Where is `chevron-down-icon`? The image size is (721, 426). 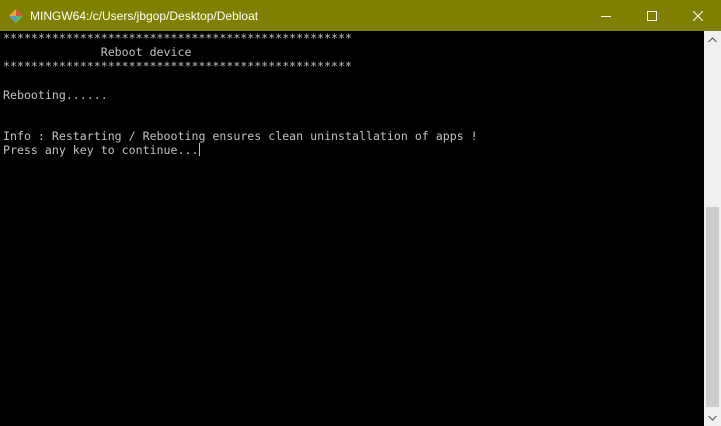
chevron-down-icon is located at coordinates (712, 418).